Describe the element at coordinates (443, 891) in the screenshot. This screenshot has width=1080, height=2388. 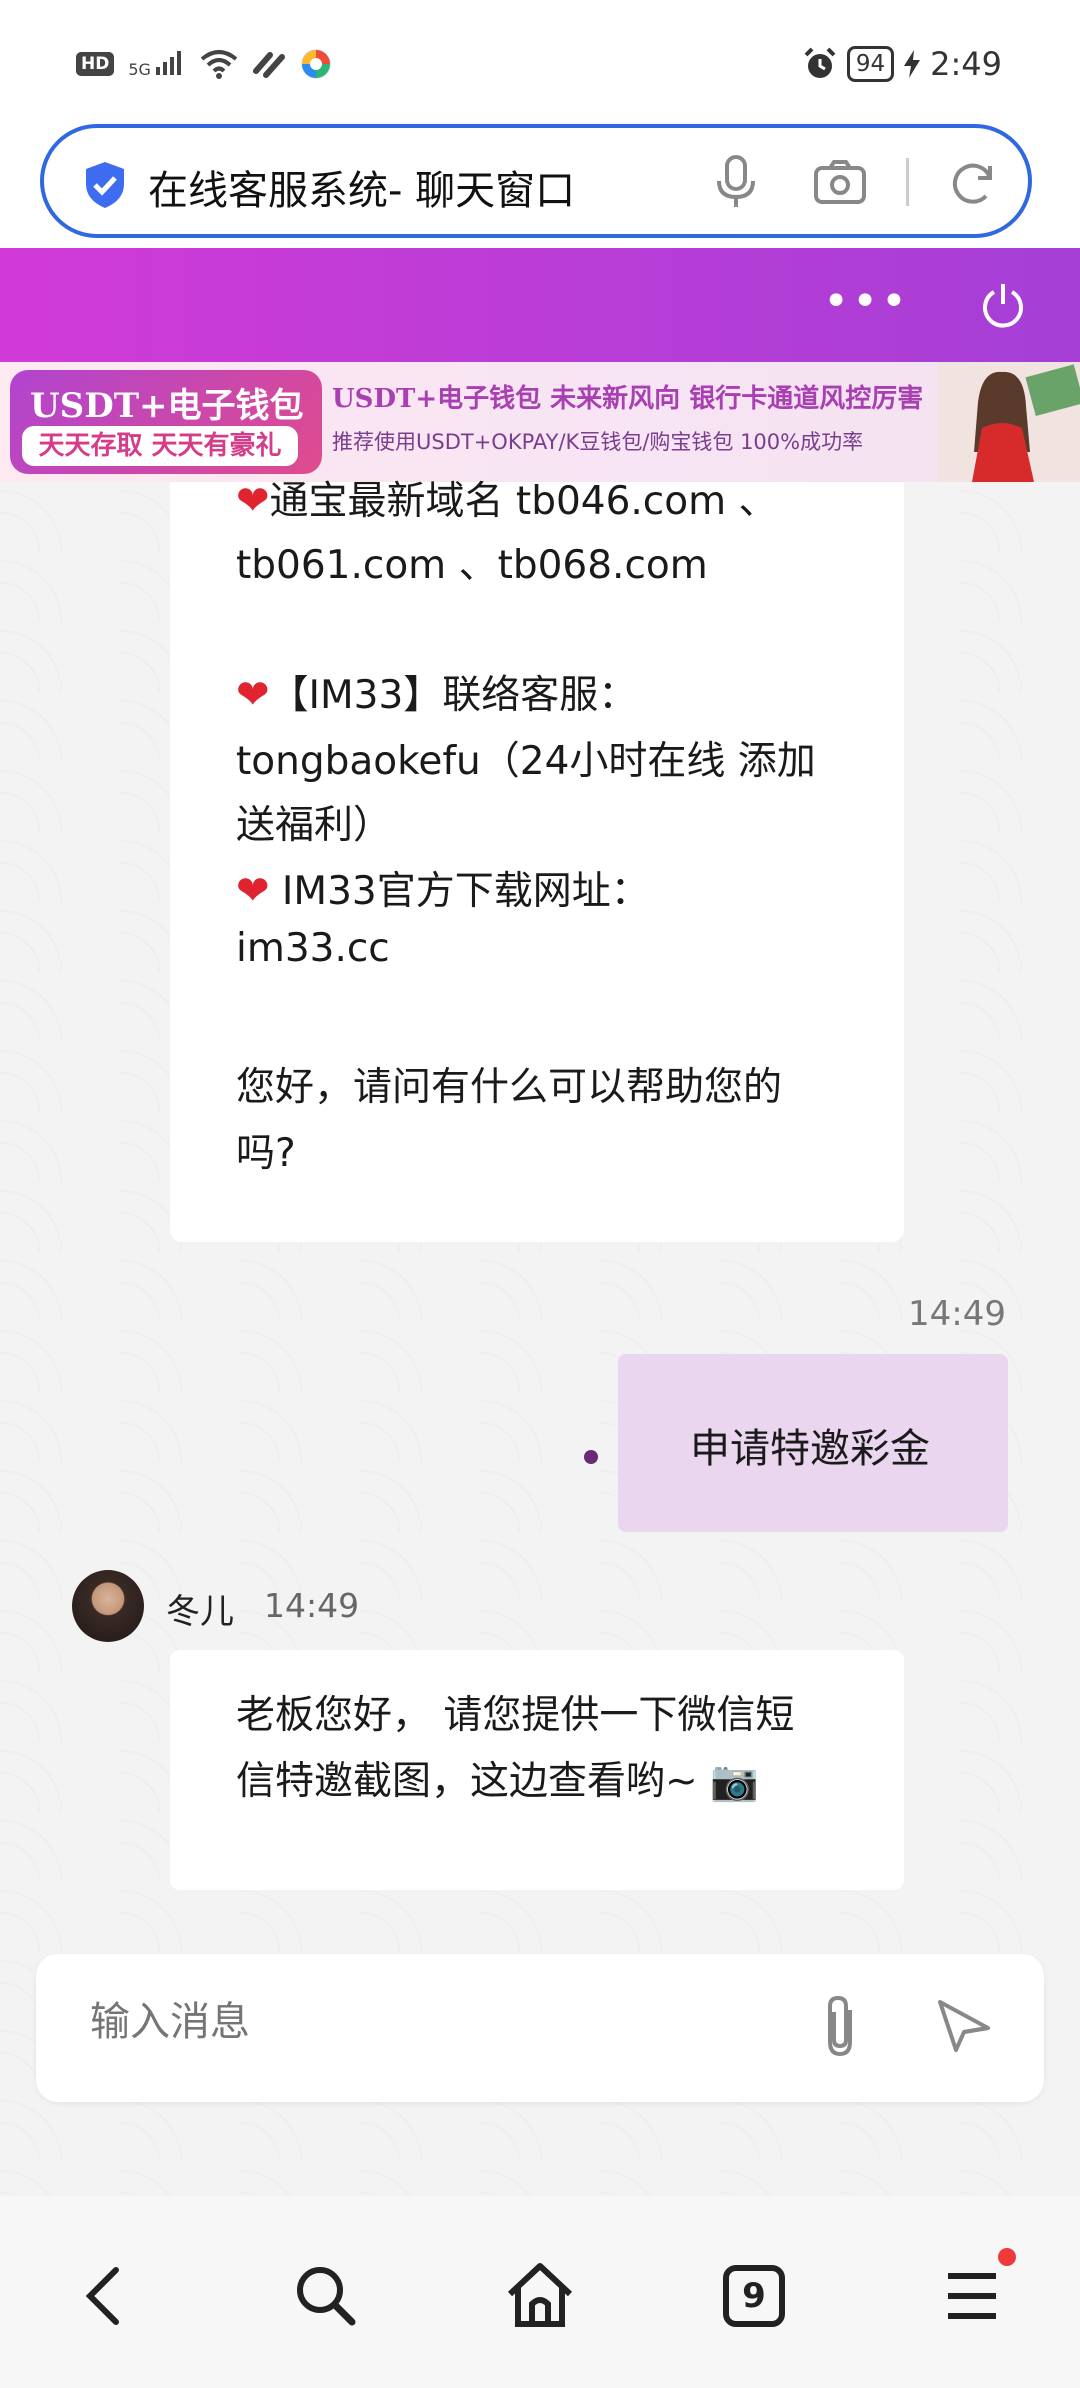
I see `message-line: ❤ IM33官方下载网址：` at that location.